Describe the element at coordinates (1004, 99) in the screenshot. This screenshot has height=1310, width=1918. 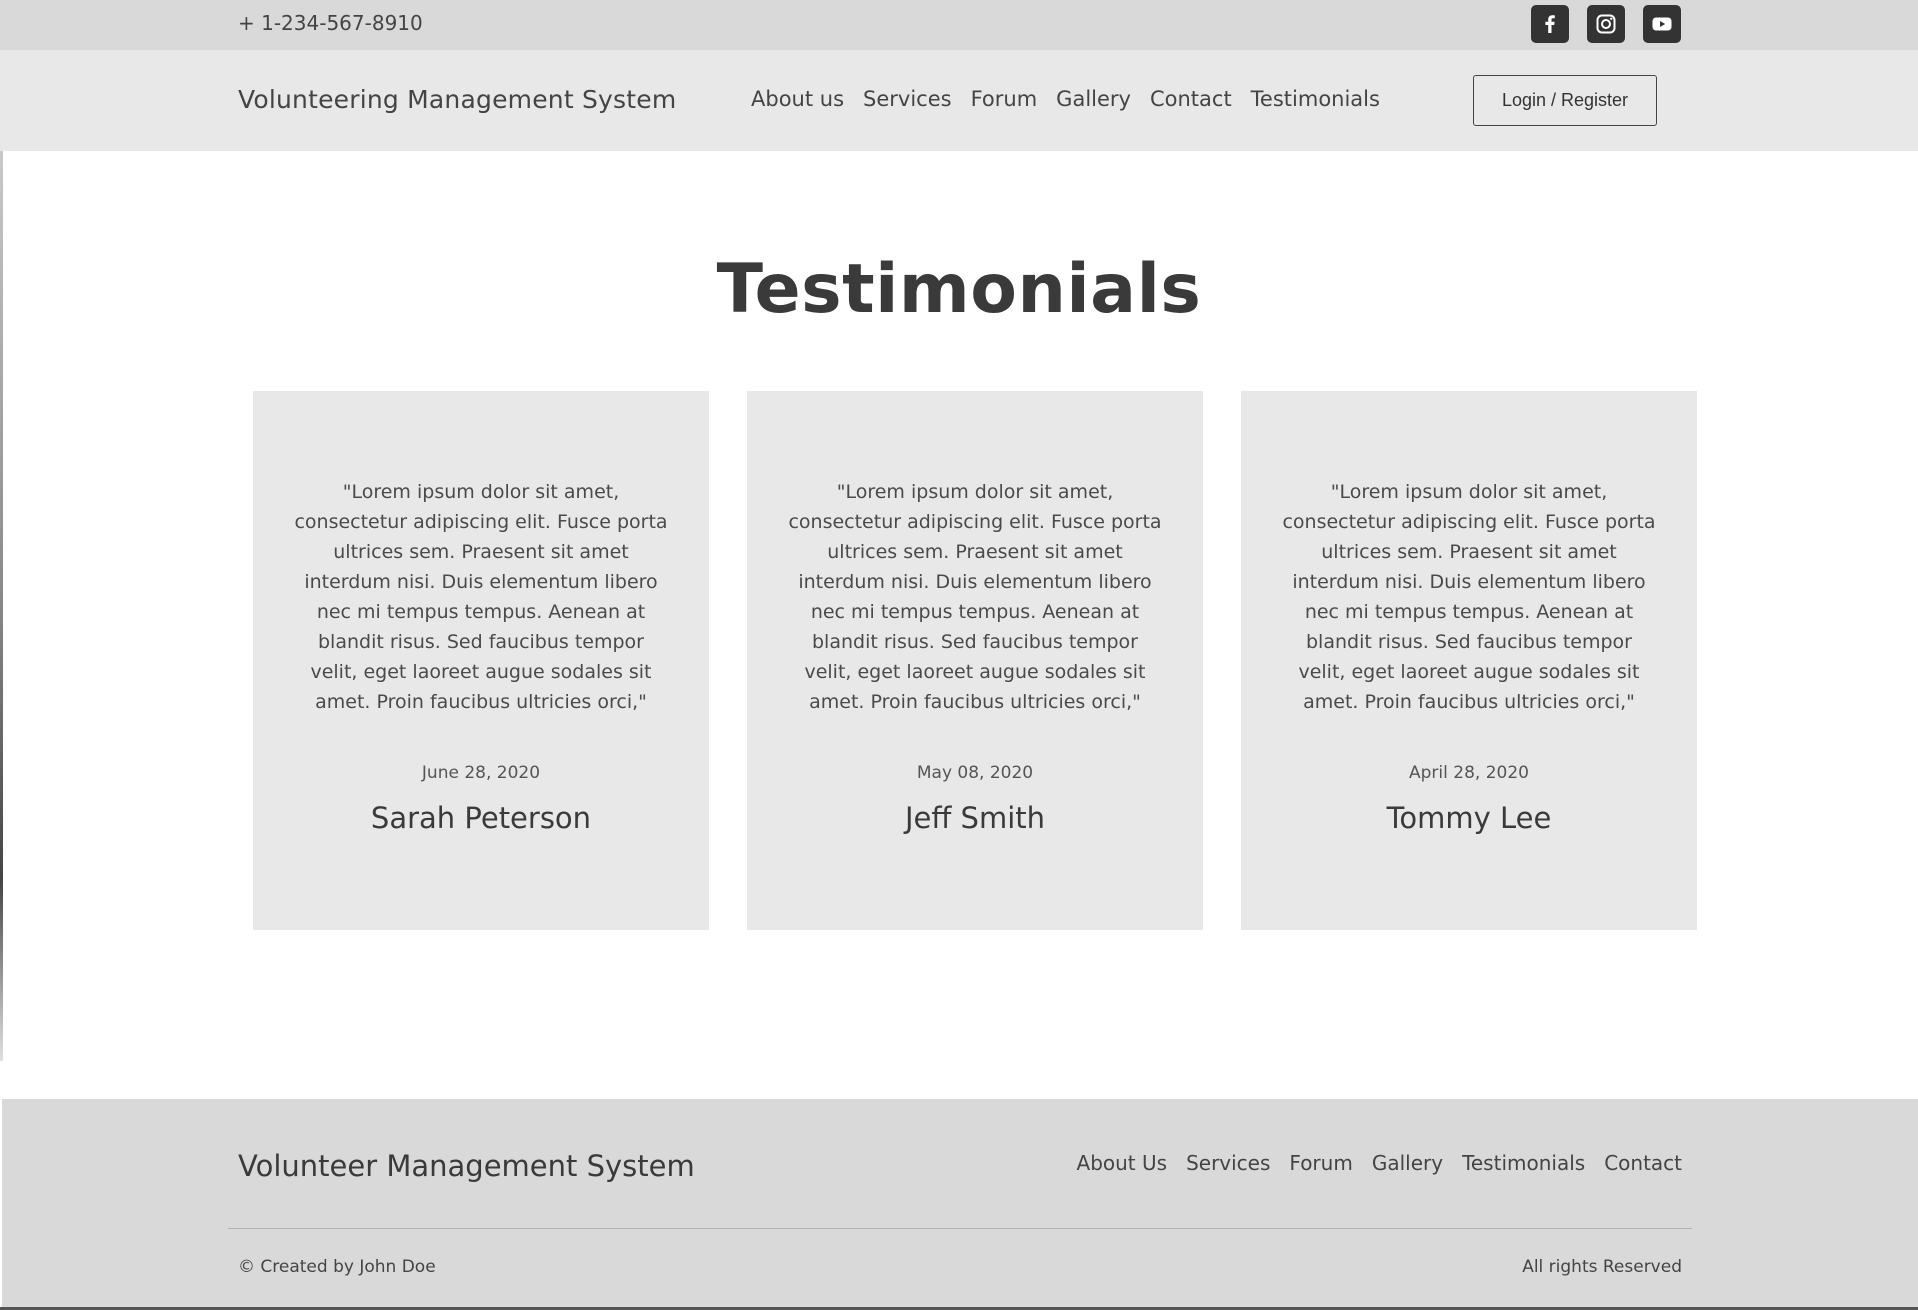
I see `nav-forum: Forum` at that location.